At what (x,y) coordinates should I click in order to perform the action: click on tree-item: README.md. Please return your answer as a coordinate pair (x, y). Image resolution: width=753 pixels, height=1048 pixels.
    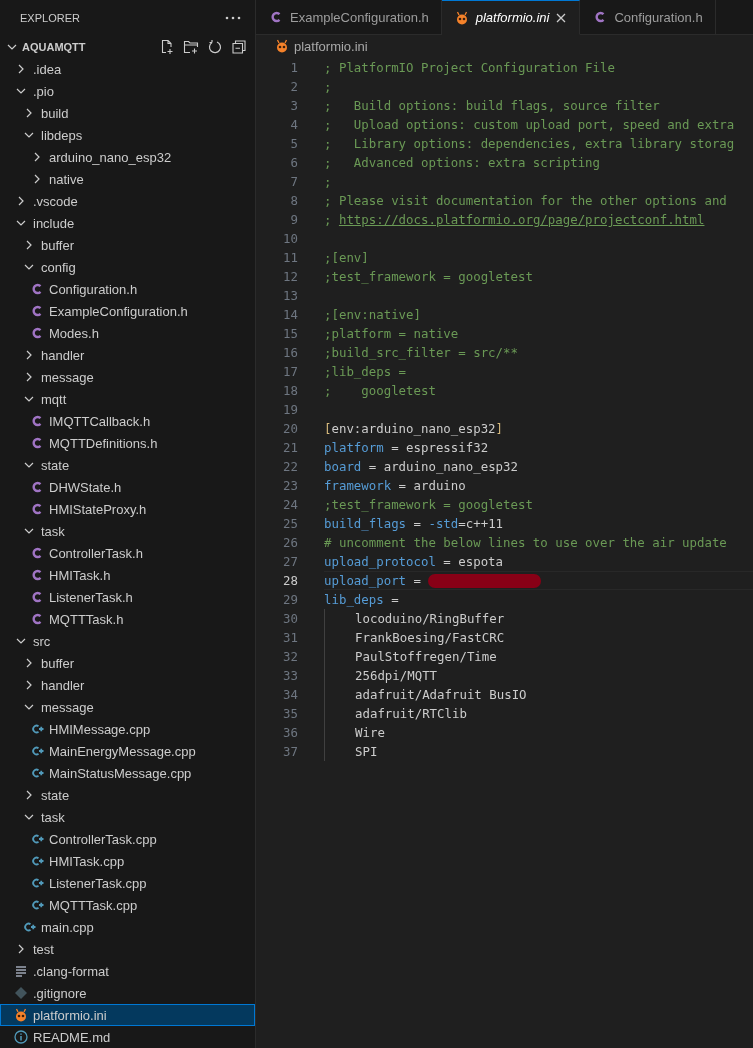
    Looking at the image, I should click on (127, 1037).